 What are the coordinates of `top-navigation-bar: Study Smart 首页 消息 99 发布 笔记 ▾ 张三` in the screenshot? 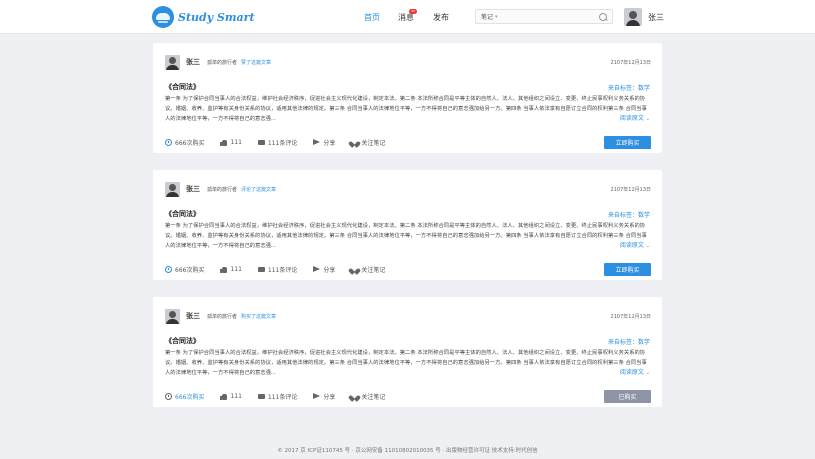 It's located at (407, 17).